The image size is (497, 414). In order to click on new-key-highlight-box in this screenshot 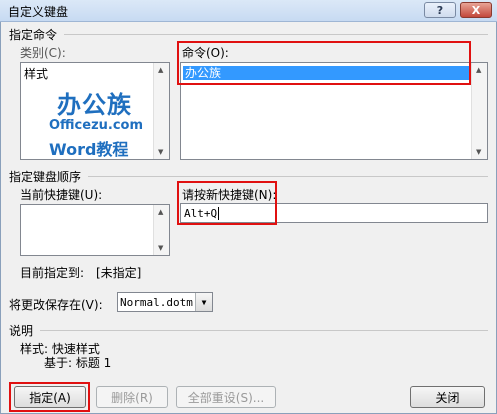, I will do `click(227, 203)`.